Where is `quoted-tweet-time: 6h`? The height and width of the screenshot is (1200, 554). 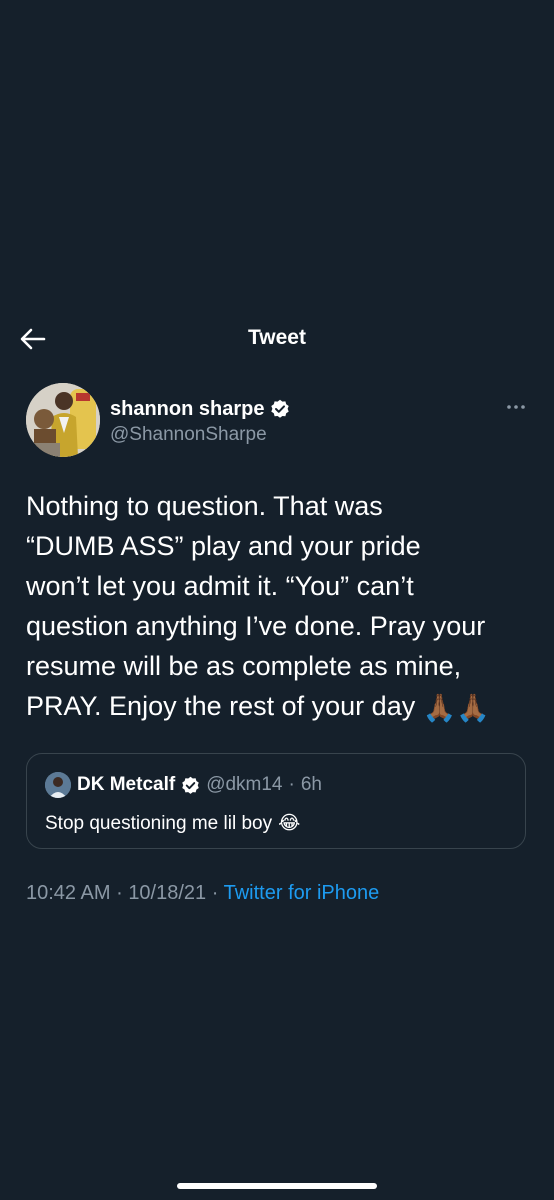
quoted-tweet-time: 6h is located at coordinates (311, 784).